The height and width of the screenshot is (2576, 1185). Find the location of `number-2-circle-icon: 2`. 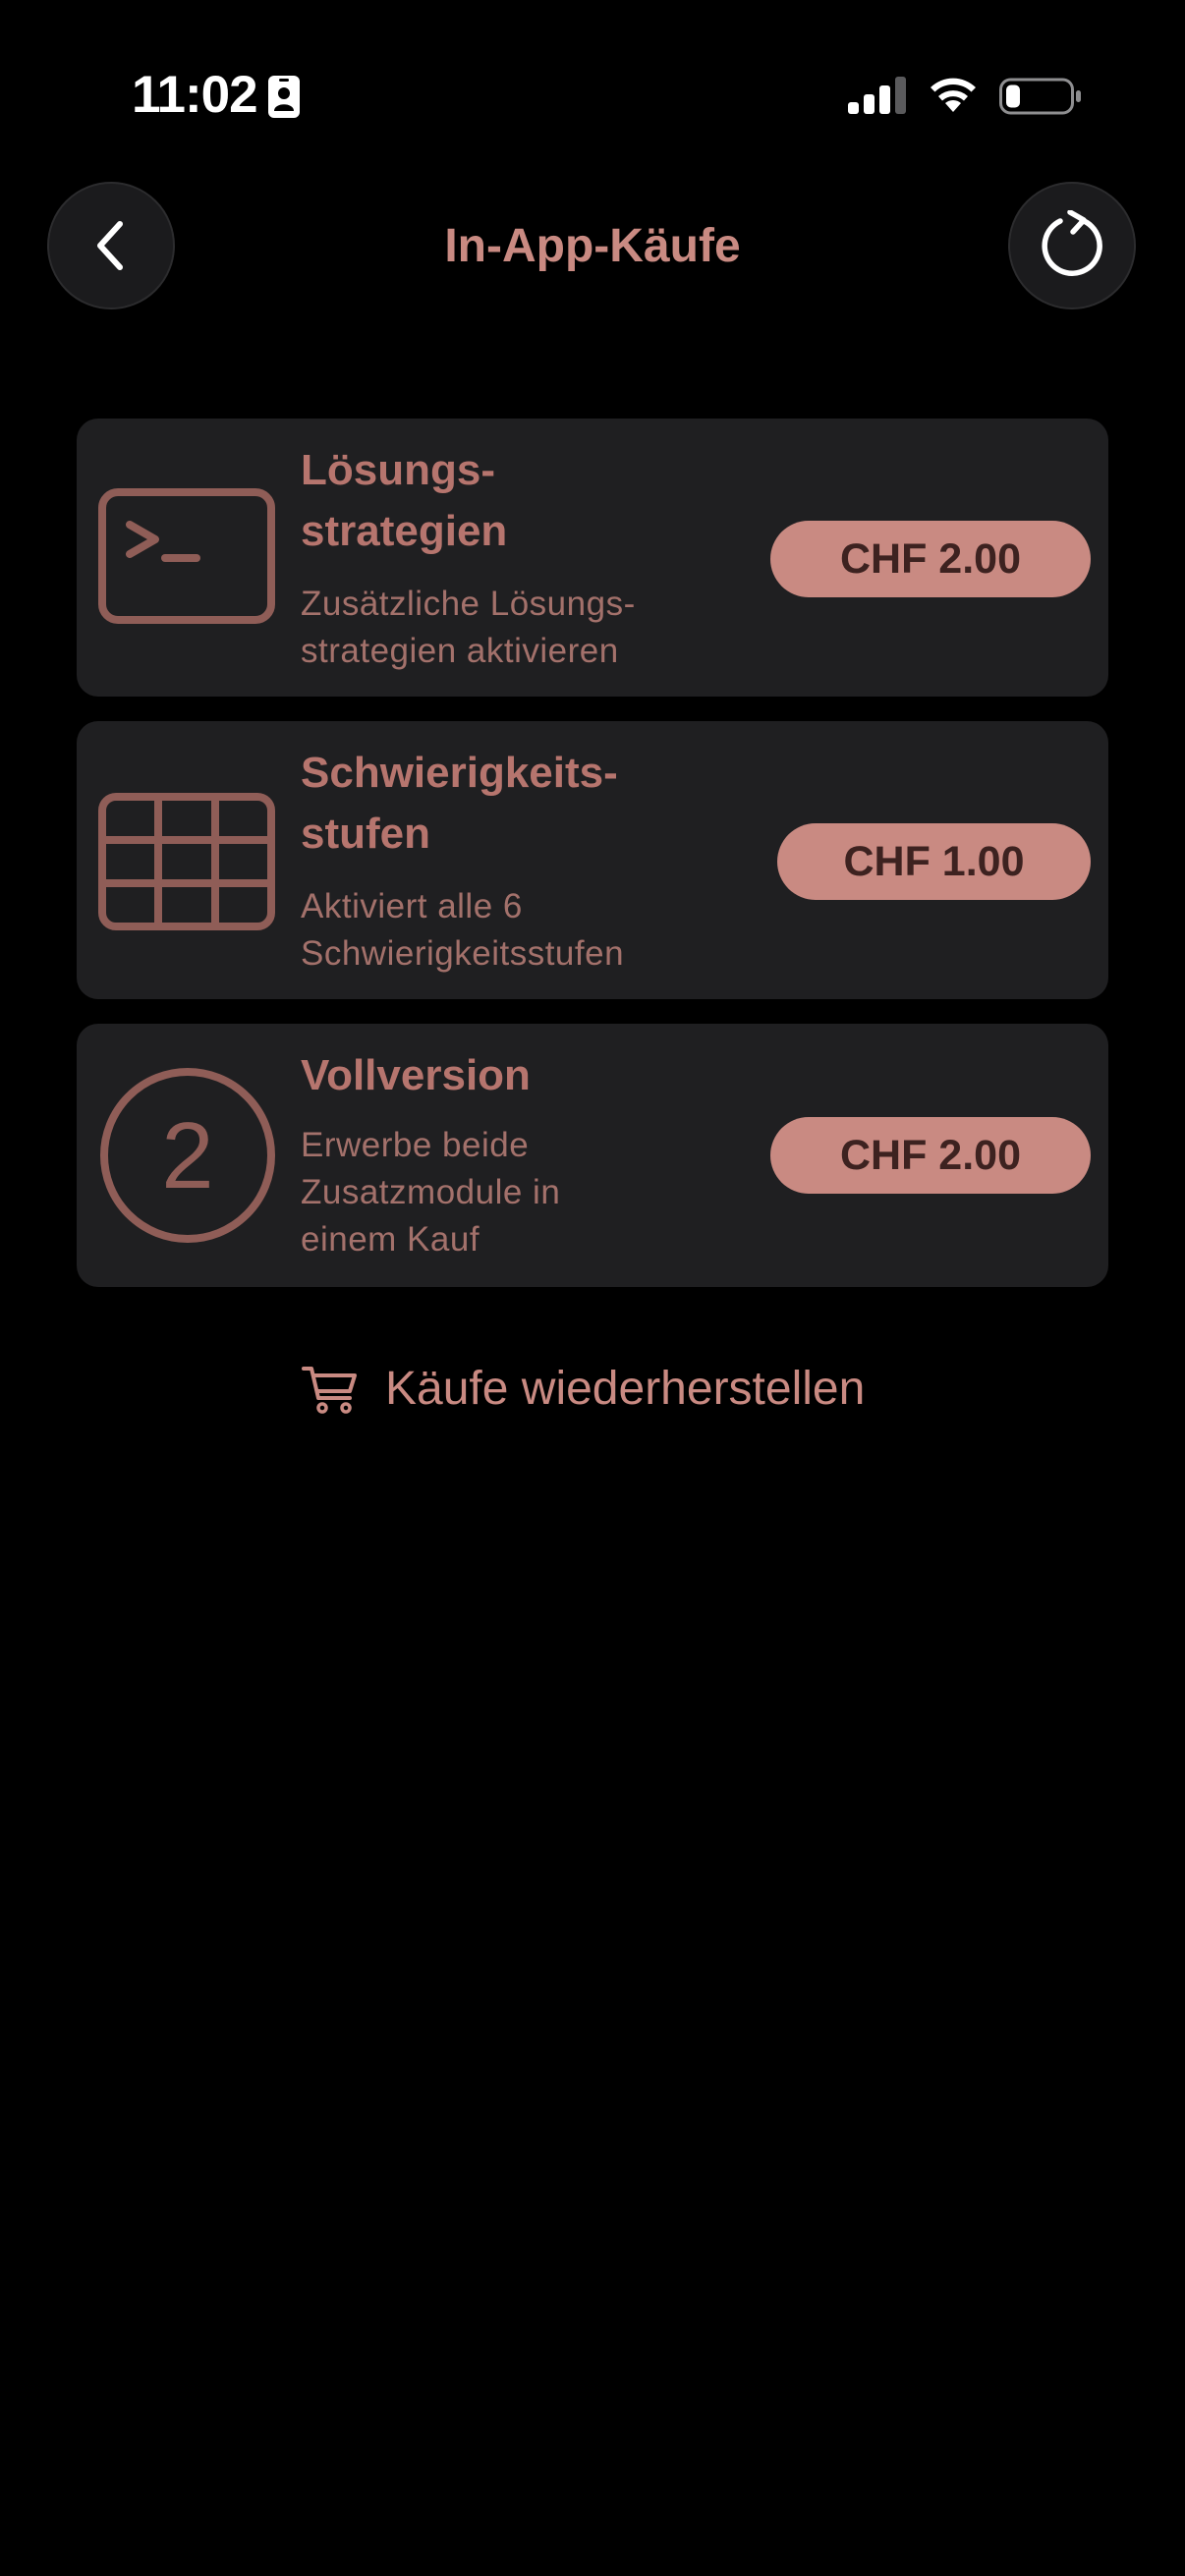

number-2-circle-icon: 2 is located at coordinates (187, 1155).